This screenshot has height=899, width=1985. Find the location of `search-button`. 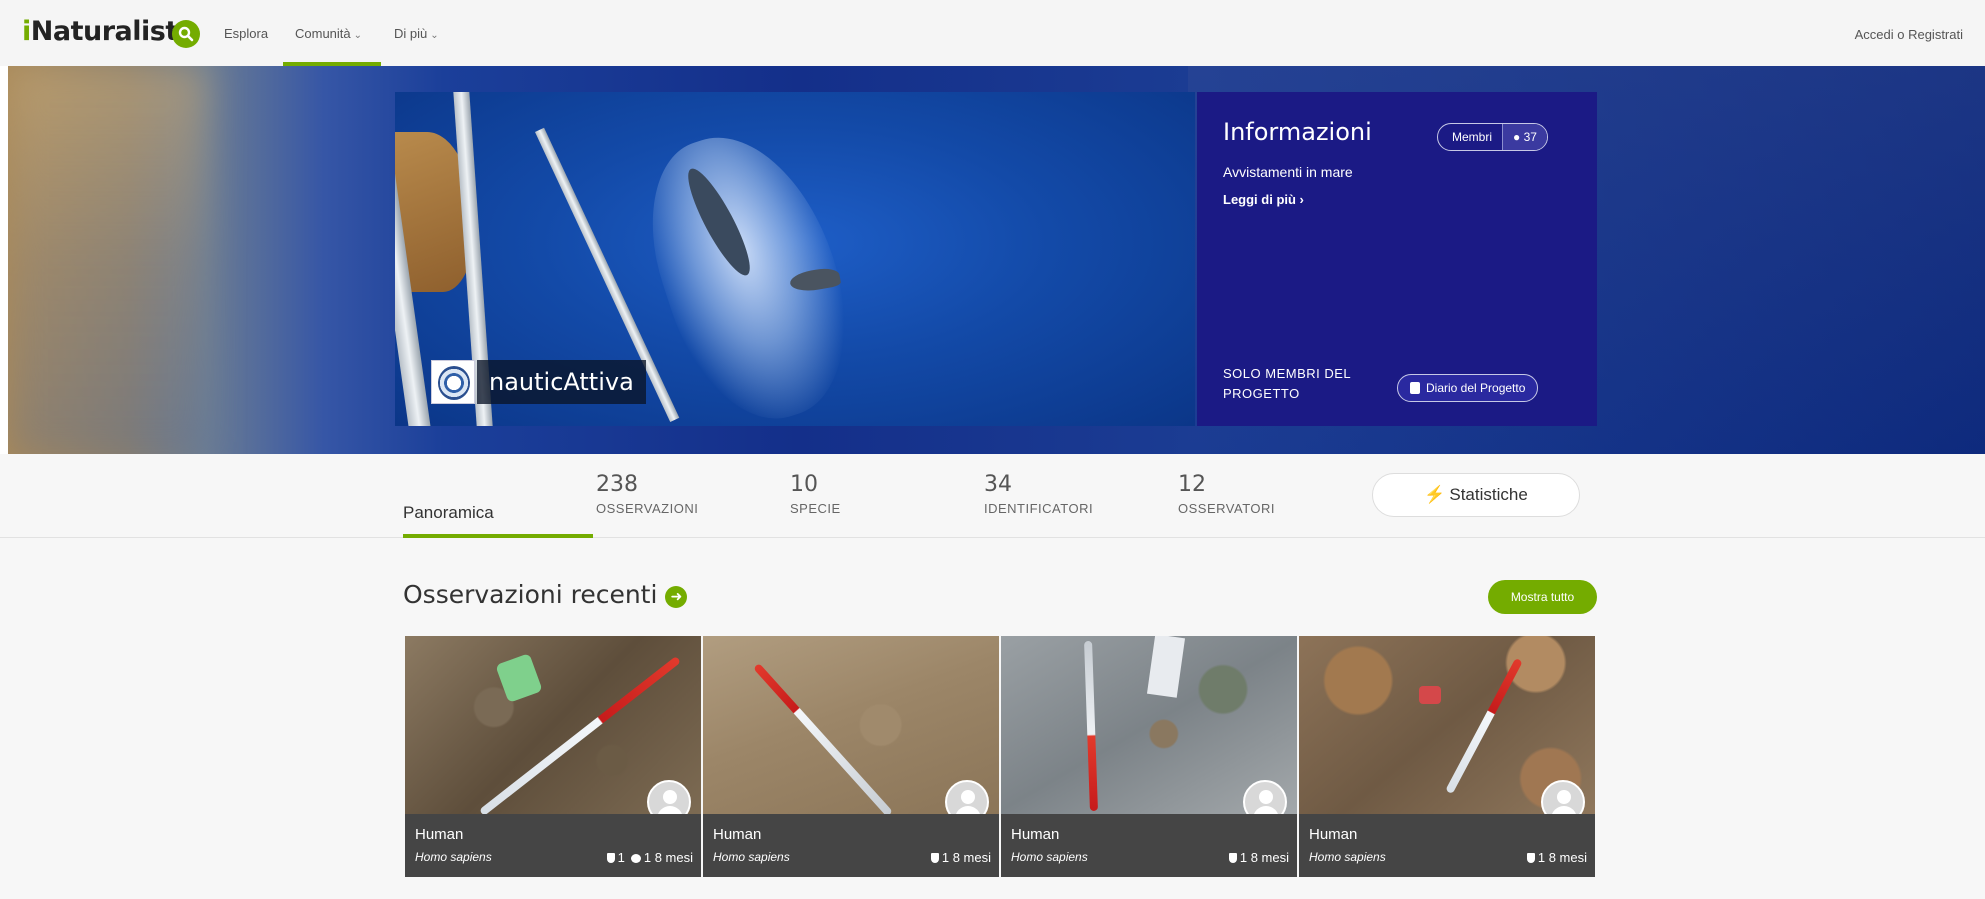

search-button is located at coordinates (186, 34).